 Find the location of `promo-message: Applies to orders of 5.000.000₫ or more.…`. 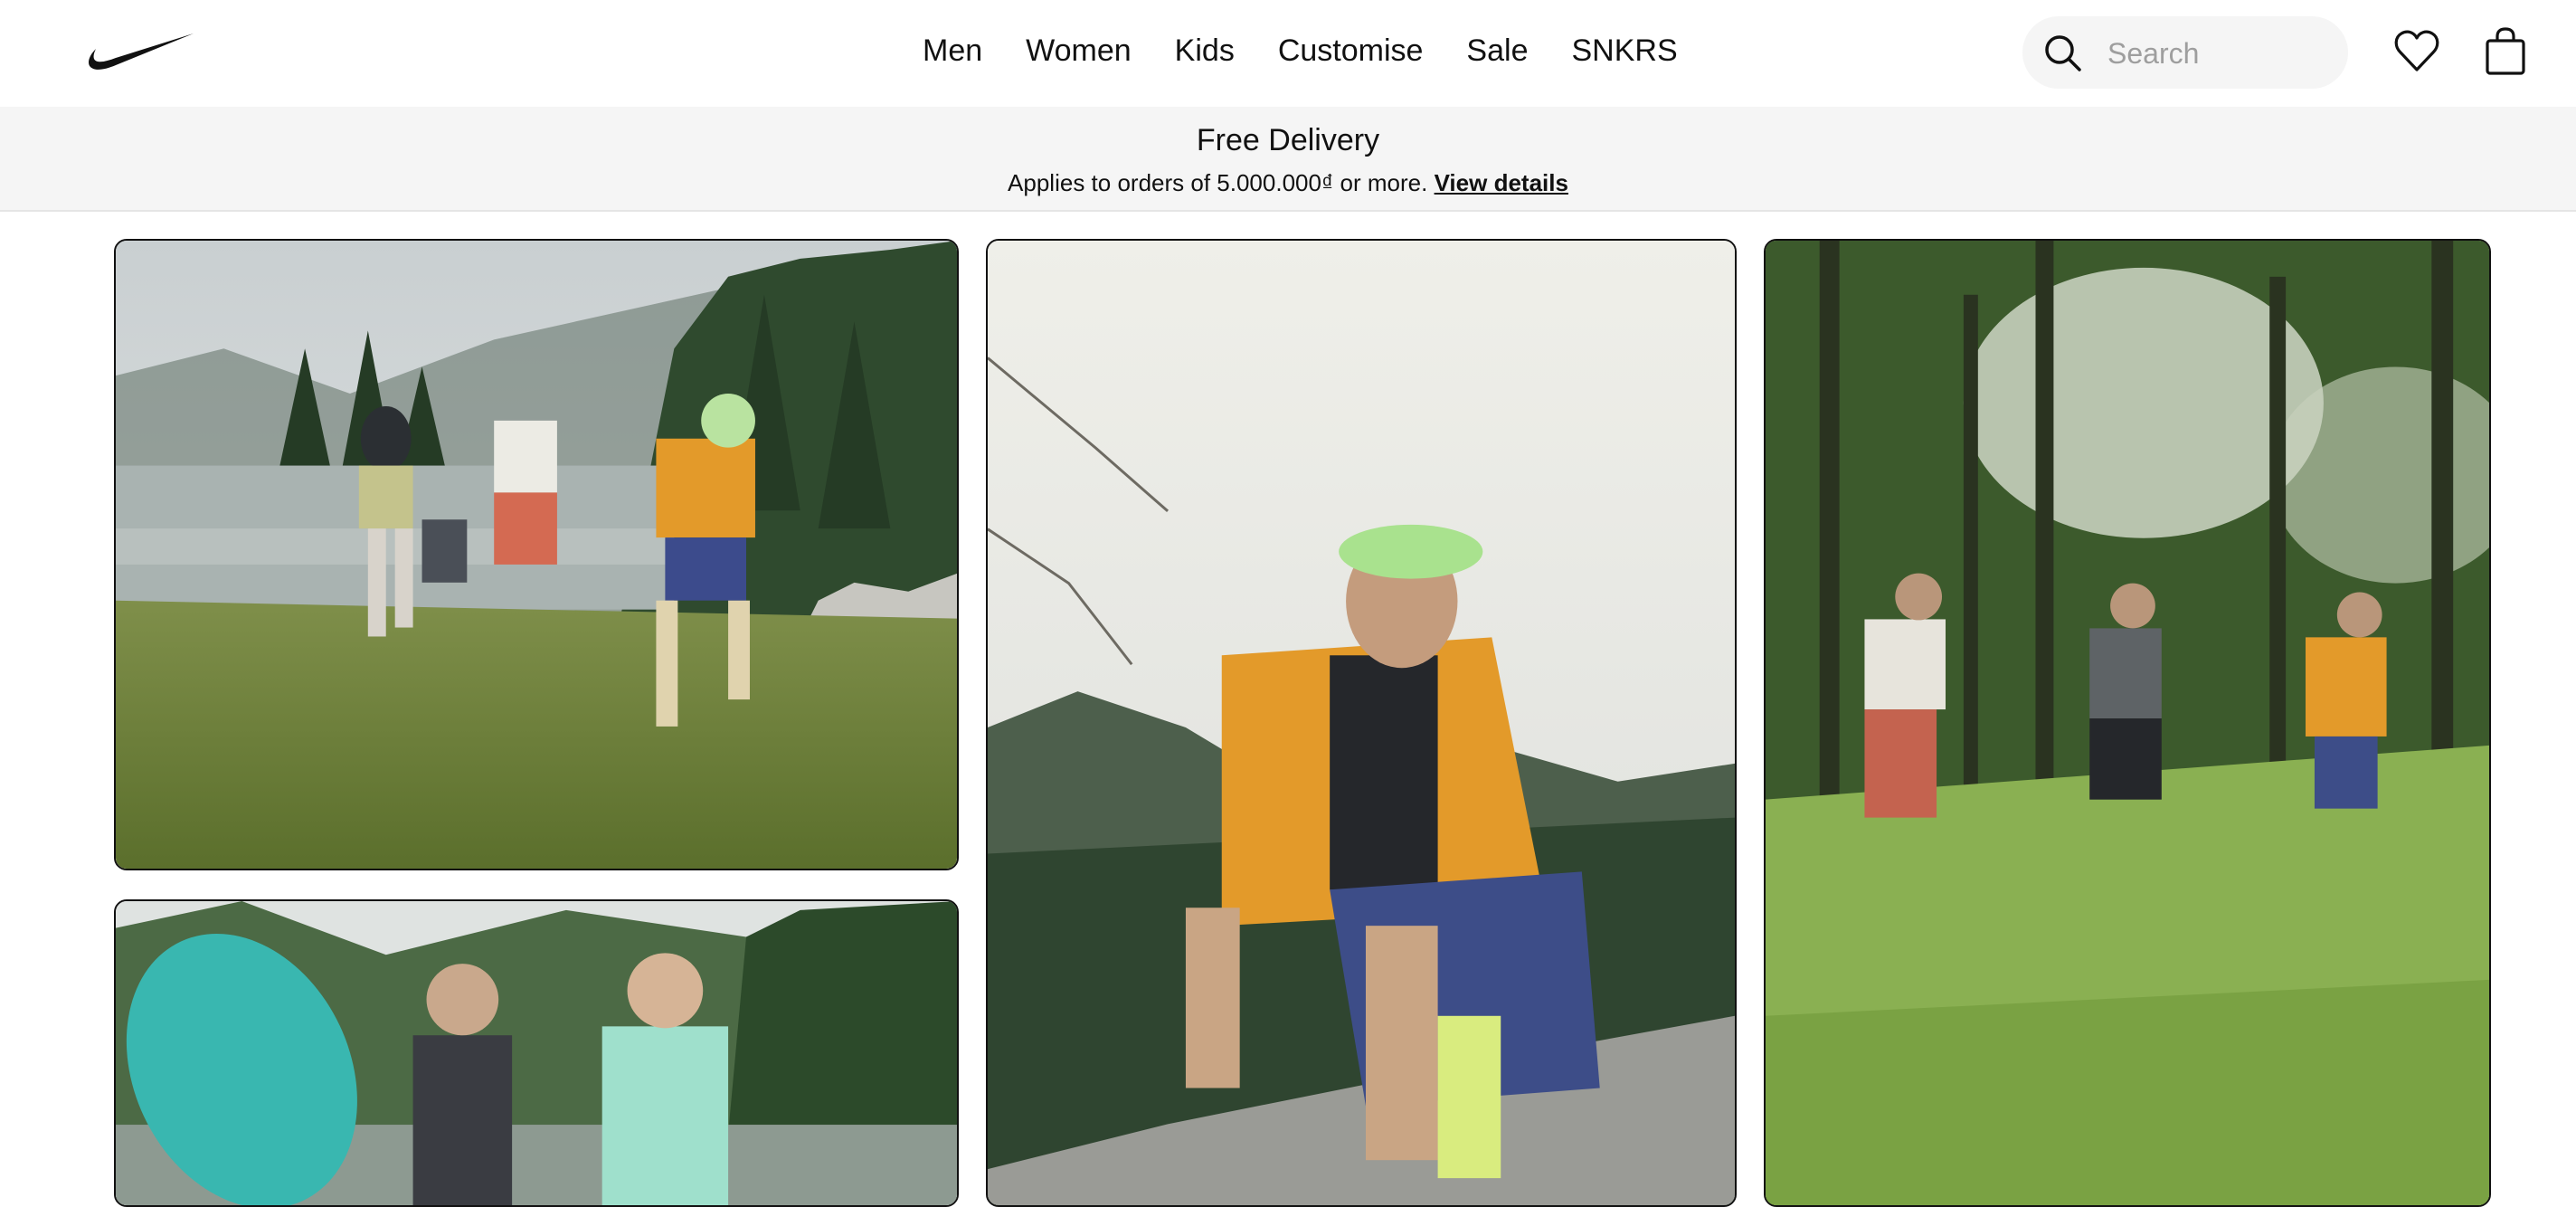

promo-message: Applies to orders of 5.000.000₫ or more.… is located at coordinates (1288, 183).